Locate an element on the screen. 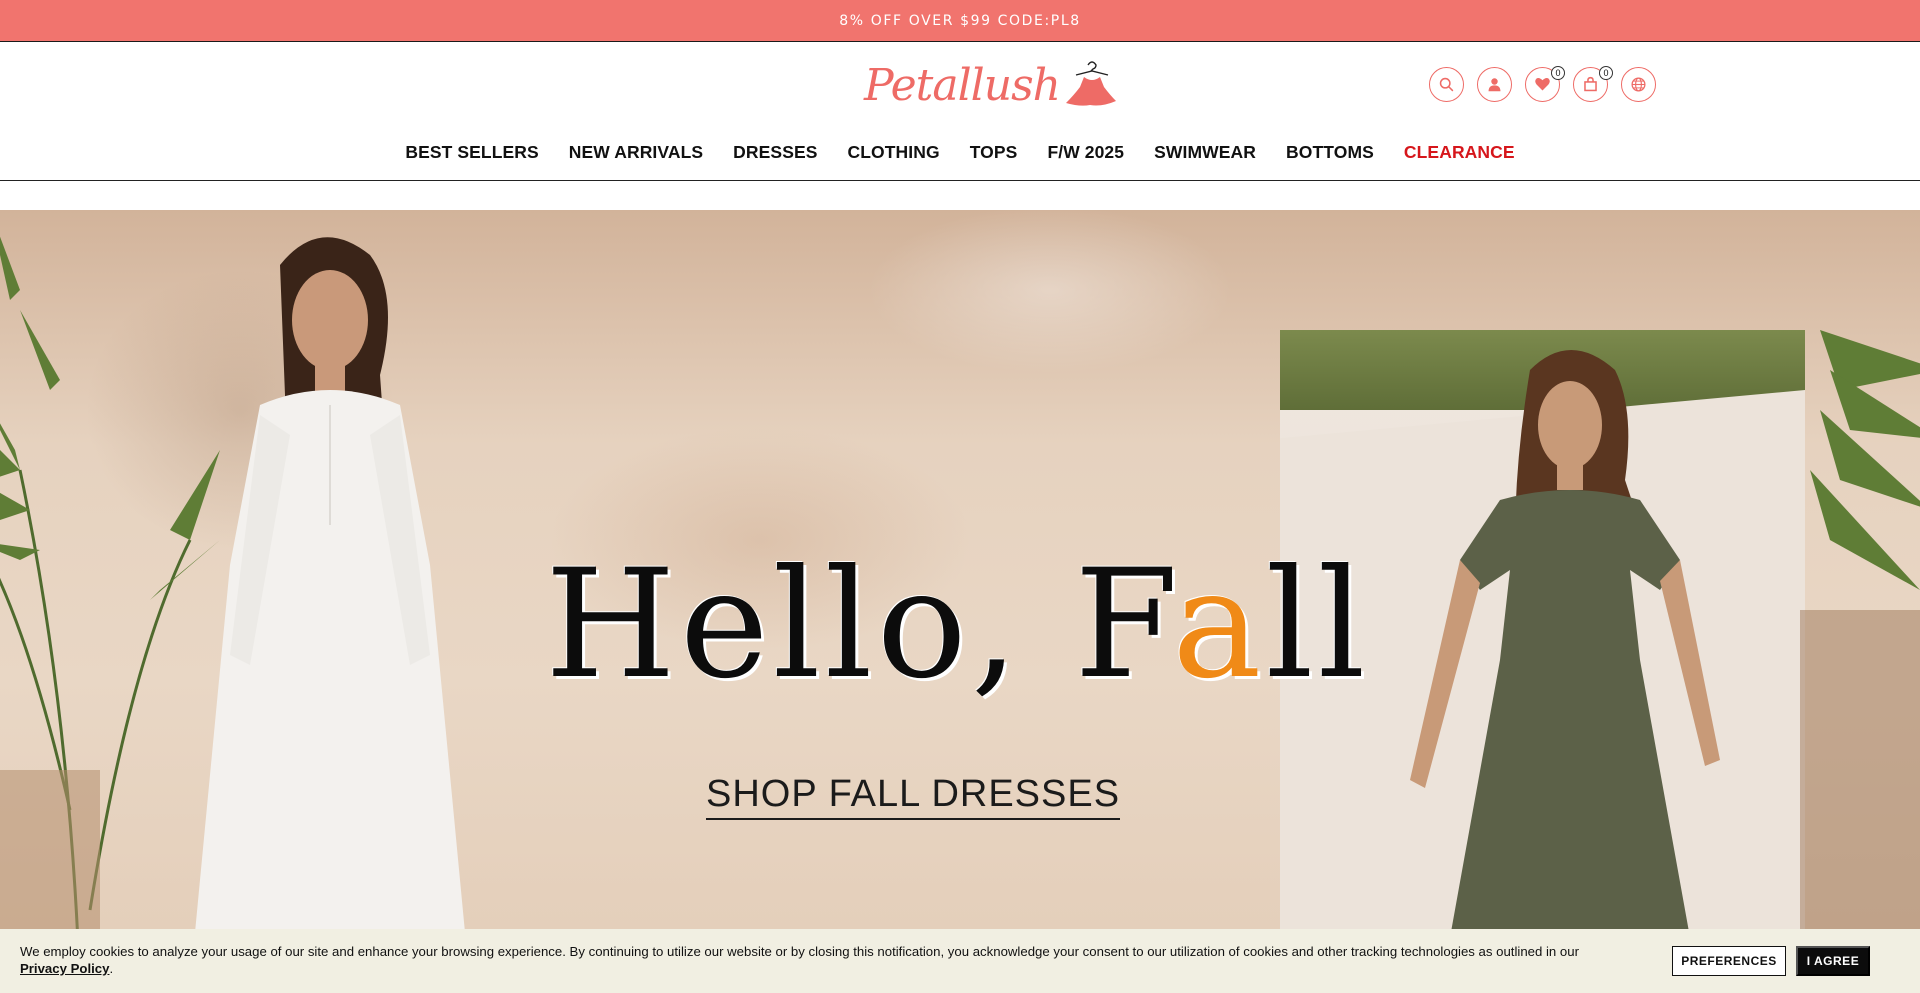  nav-swimwear: SWIMWEAR is located at coordinates (1205, 152).